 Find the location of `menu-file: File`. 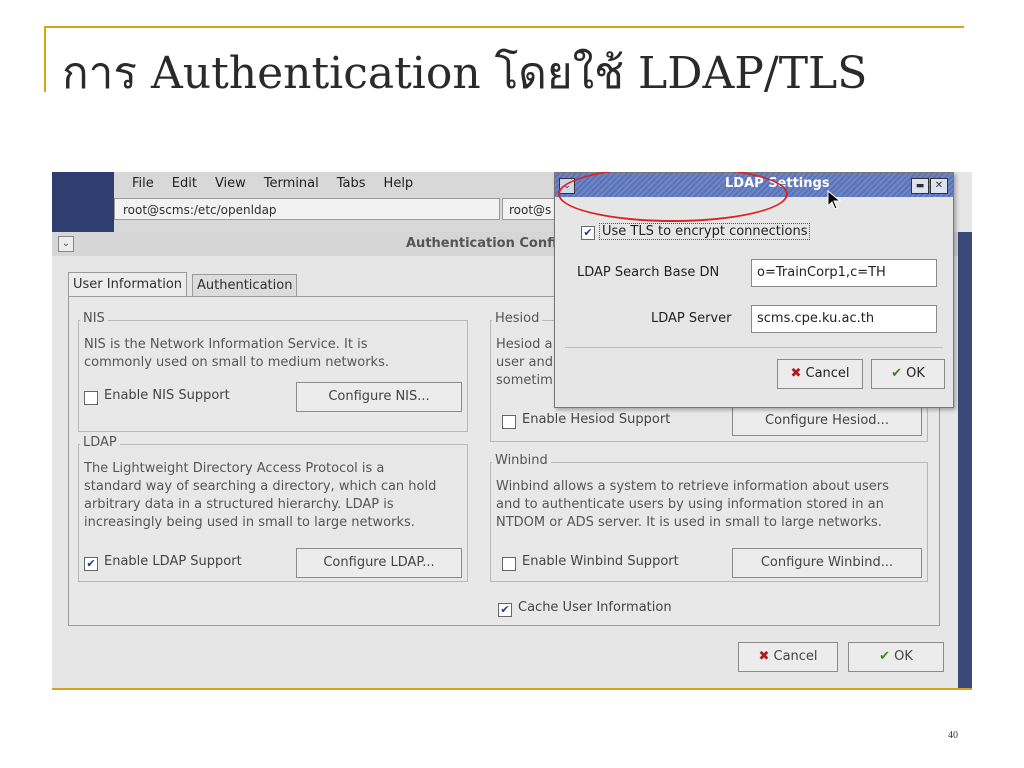

menu-file: File is located at coordinates (143, 183).